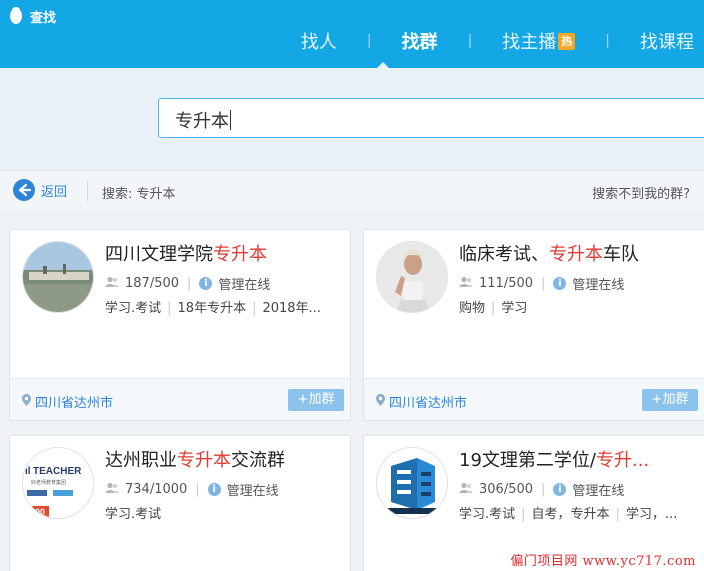 This screenshot has width=704, height=571. What do you see at coordinates (567, 41) in the screenshot?
I see `hot-badge: 热` at bounding box center [567, 41].